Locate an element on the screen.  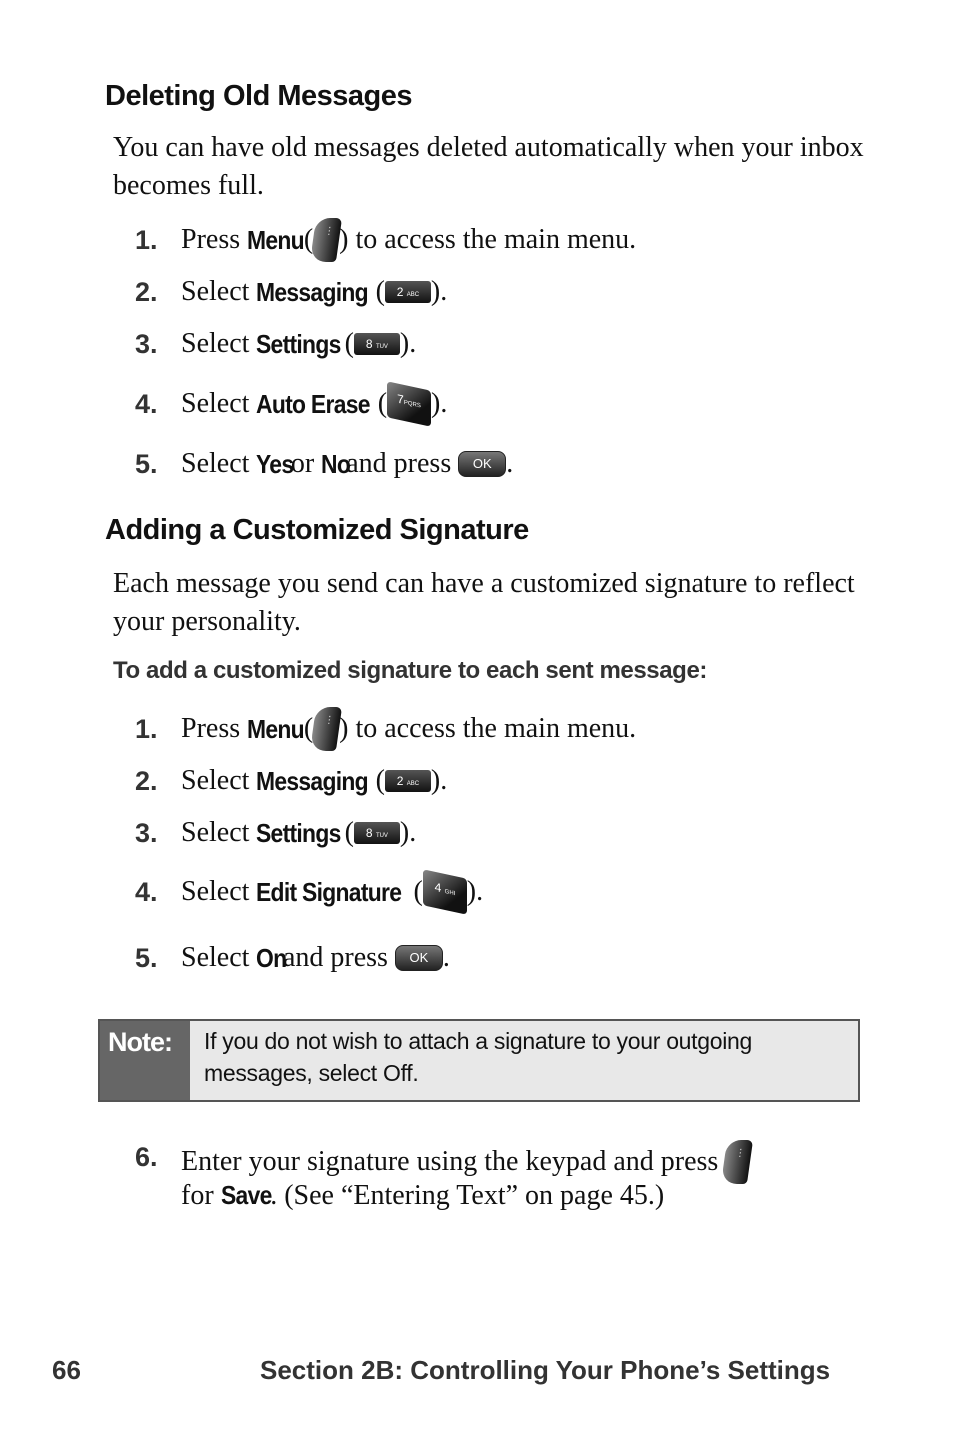
s1-step-5: 5. Select Yes or No and press OK . is located at coordinates (324, 464).